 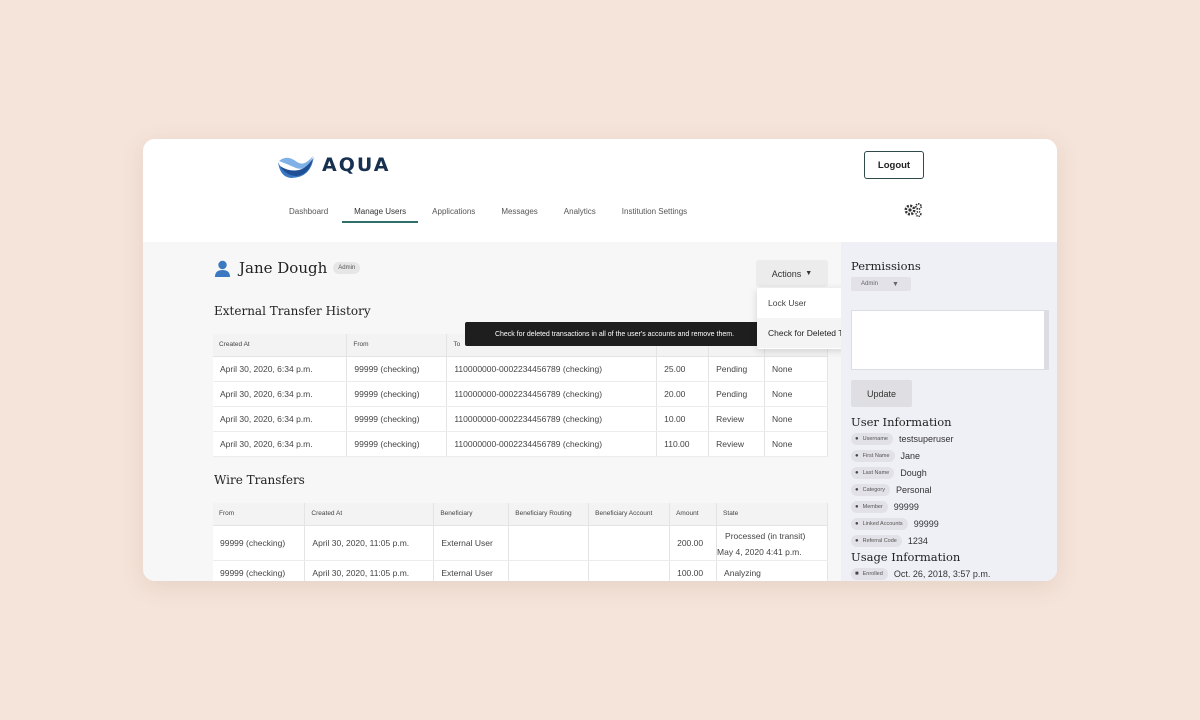 I want to click on update-button: Update, so click(x=881, y=393).